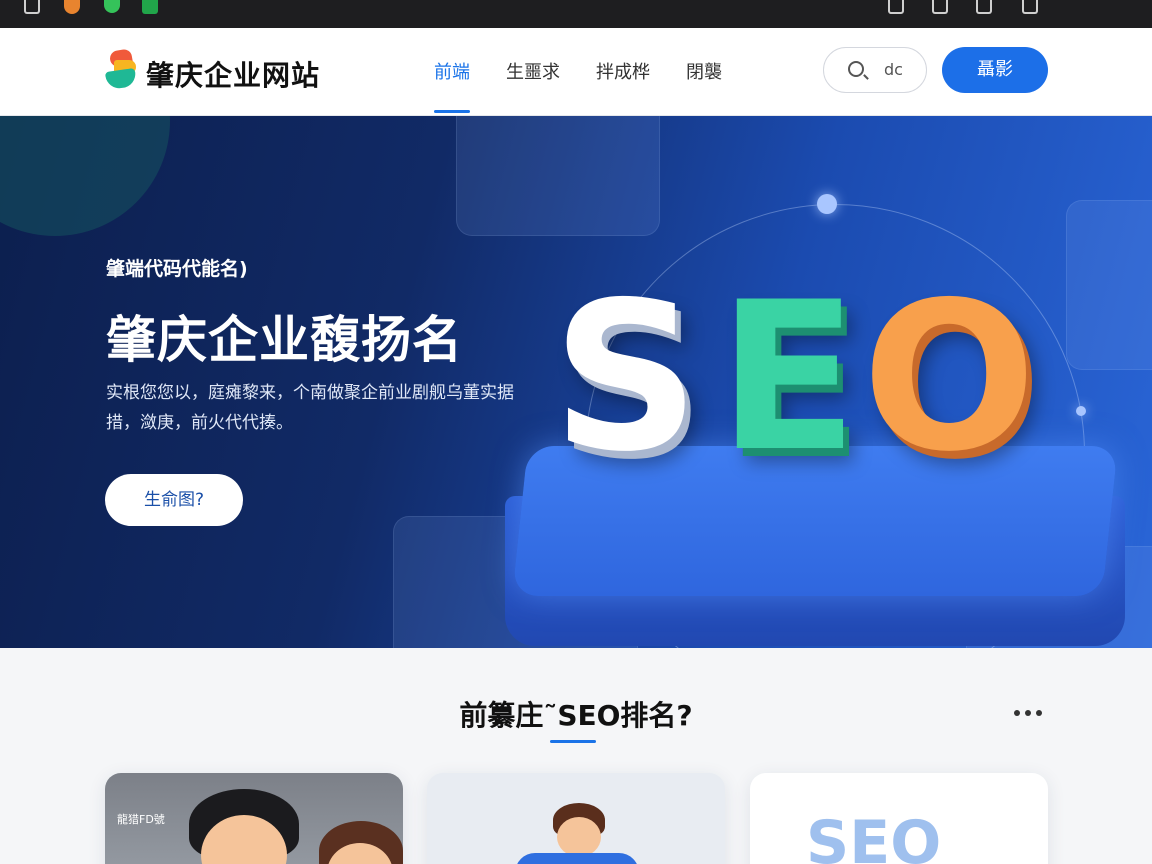 The width and height of the screenshot is (1152, 864). I want to click on hero-glow, so click(85, 176).